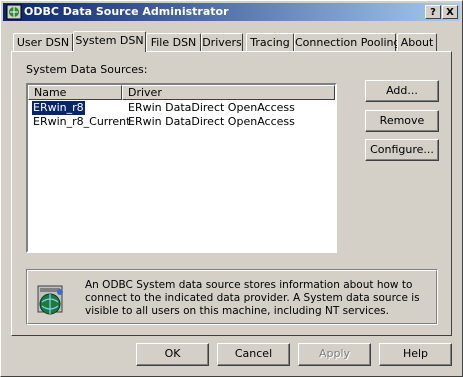  I want to click on help-button: Help, so click(415, 354).